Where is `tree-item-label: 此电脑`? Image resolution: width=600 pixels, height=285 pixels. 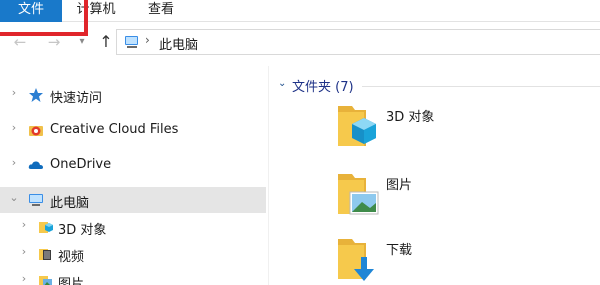 tree-item-label: 此电脑 is located at coordinates (70, 203).